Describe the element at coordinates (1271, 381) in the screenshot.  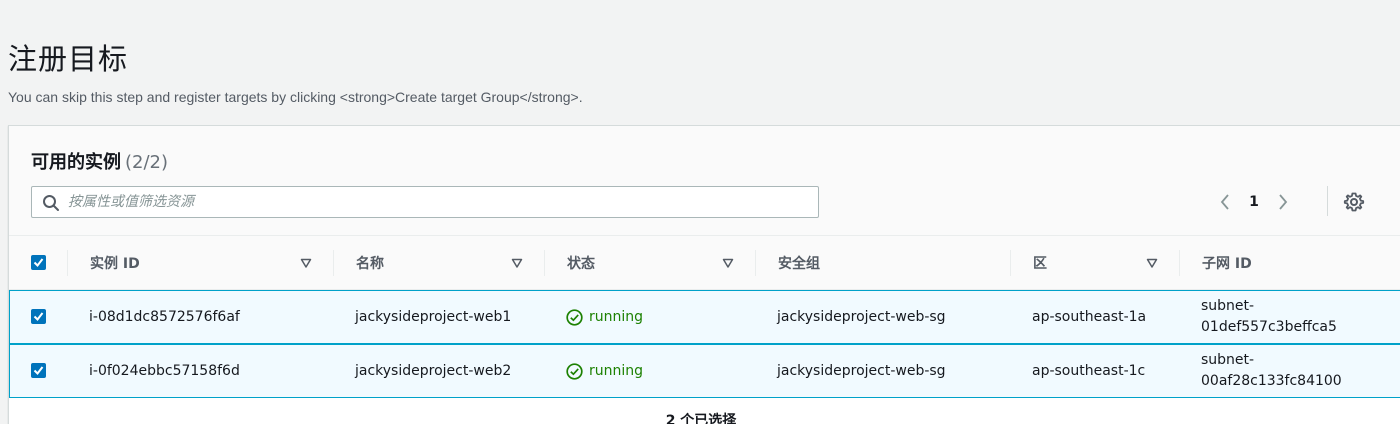
I see `subnet-id-line: 00af28c133fc84100` at that location.